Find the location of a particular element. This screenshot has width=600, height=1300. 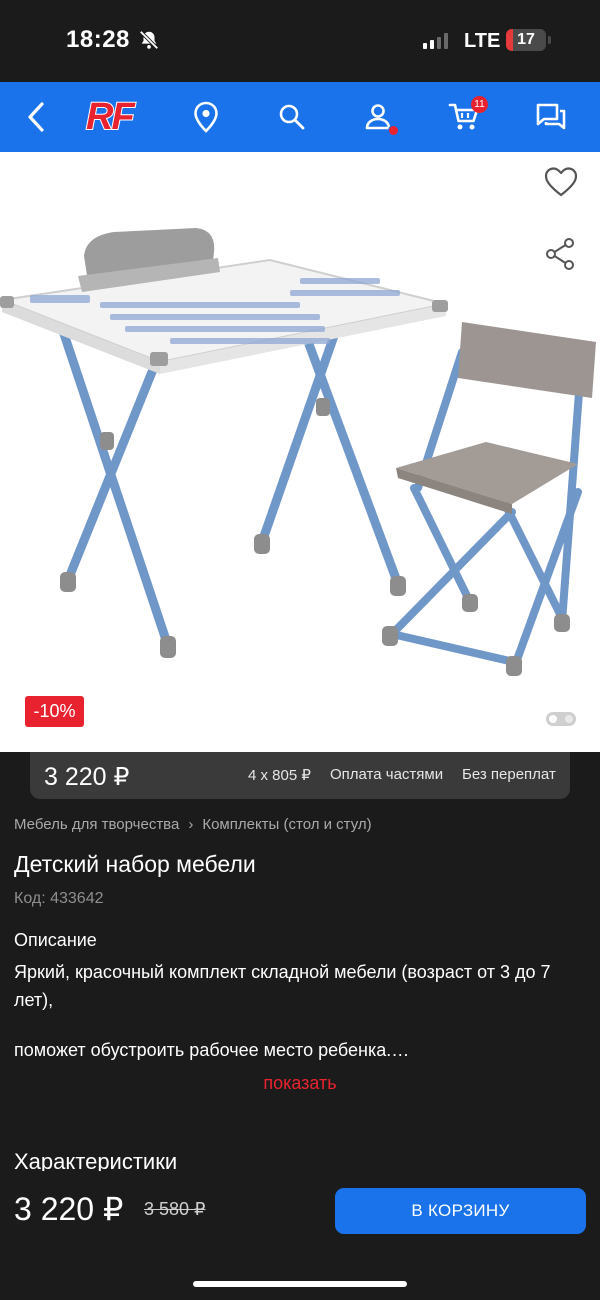

profile-button is located at coordinates (378, 117).